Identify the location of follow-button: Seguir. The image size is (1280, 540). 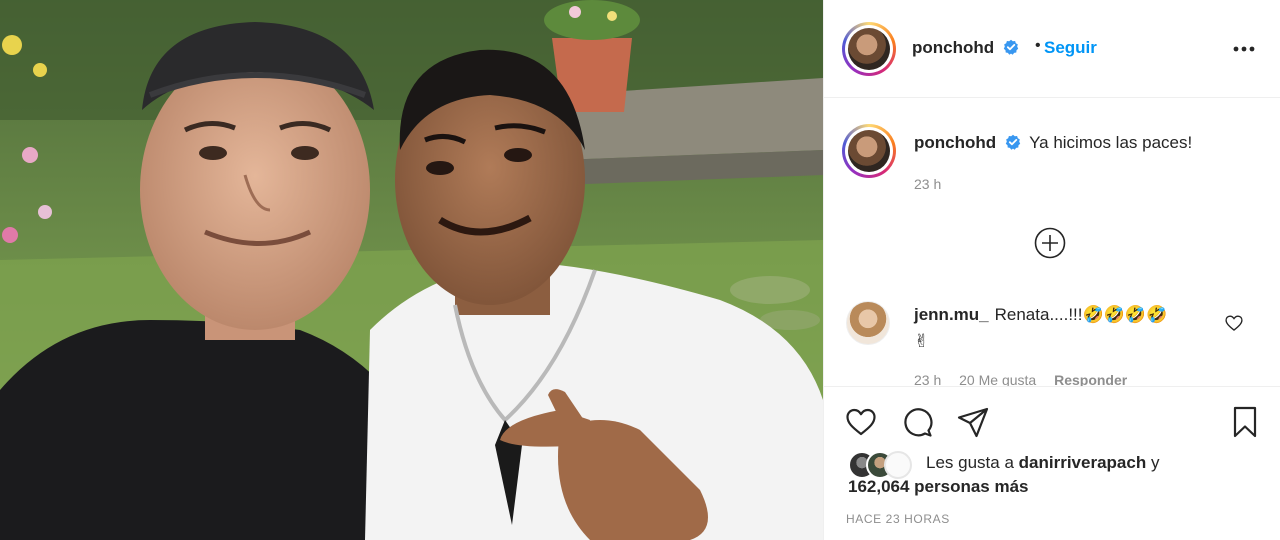
(1070, 48).